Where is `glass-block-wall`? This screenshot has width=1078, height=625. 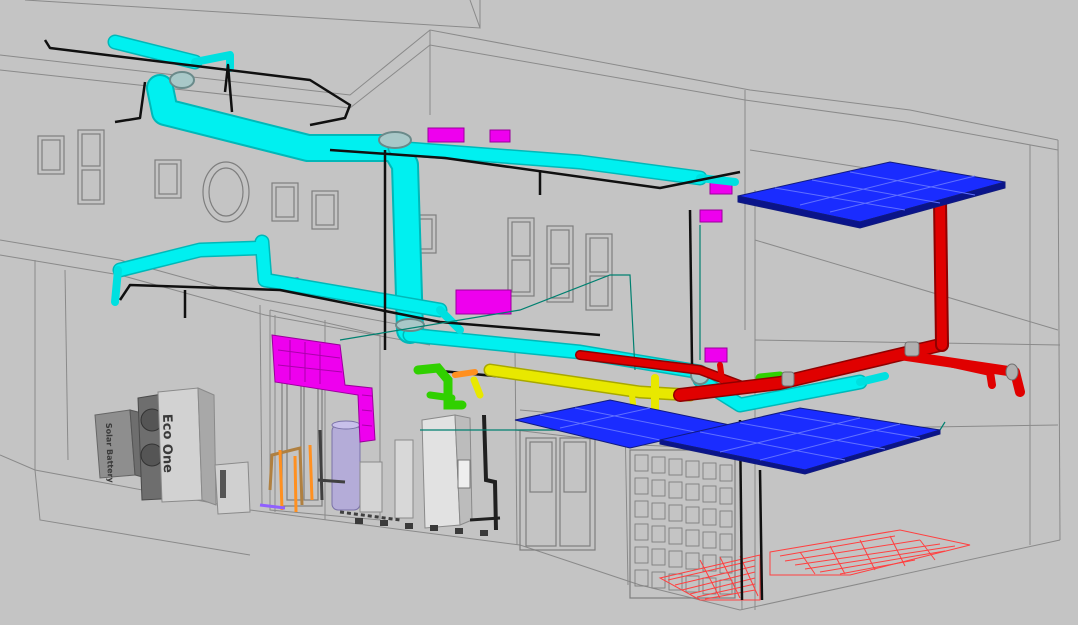 glass-block-wall is located at coordinates (682, 524).